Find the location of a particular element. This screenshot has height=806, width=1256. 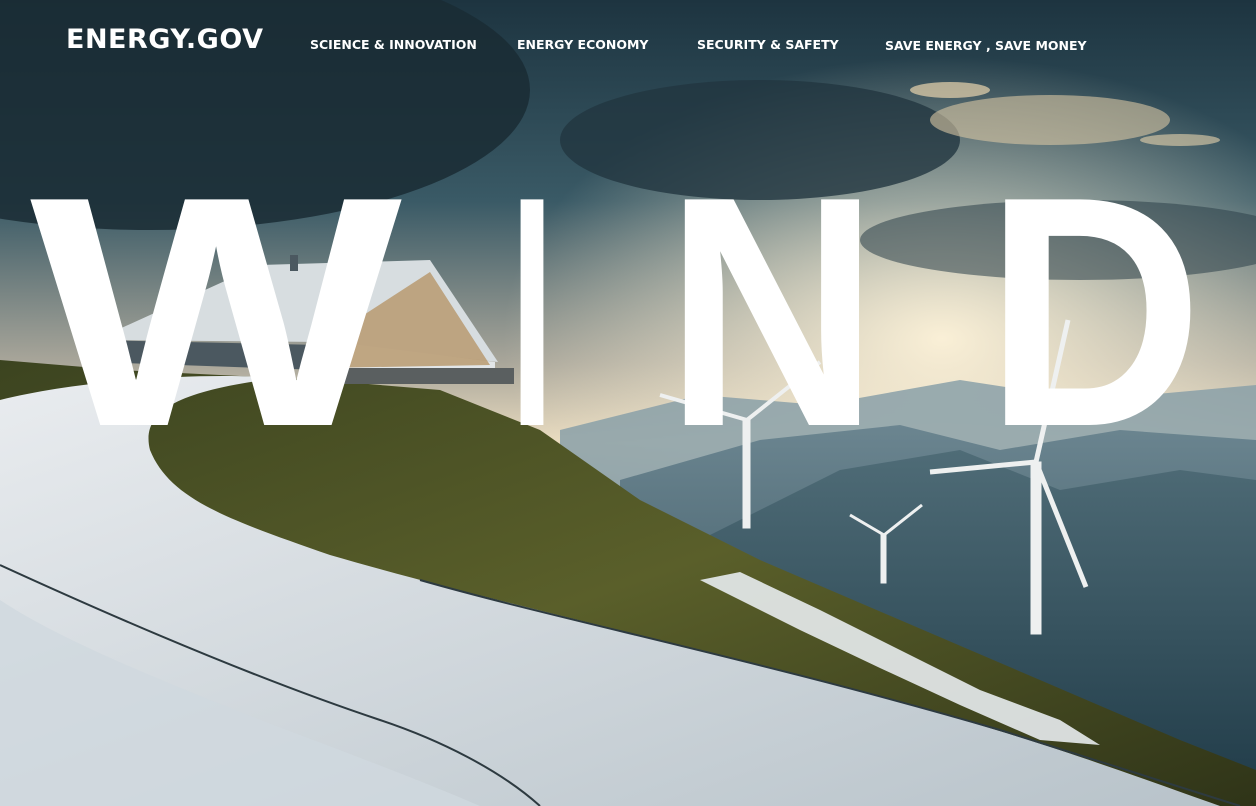

site-logo: ENERGY.GOV is located at coordinates (164, 39).